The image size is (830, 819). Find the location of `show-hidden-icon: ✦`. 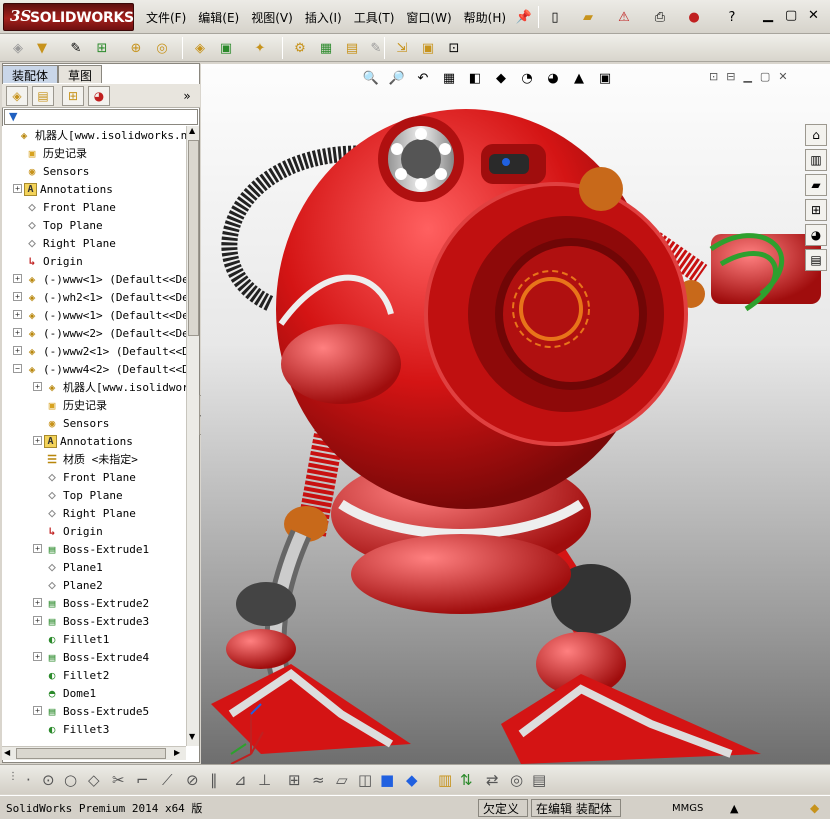

show-hidden-icon: ✦ is located at coordinates (260, 48).